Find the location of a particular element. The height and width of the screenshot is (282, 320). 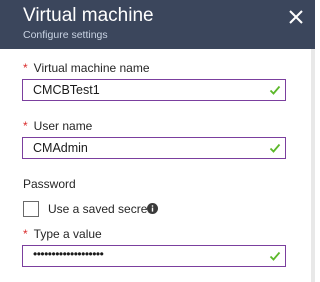

close-icon is located at coordinates (296, 17).